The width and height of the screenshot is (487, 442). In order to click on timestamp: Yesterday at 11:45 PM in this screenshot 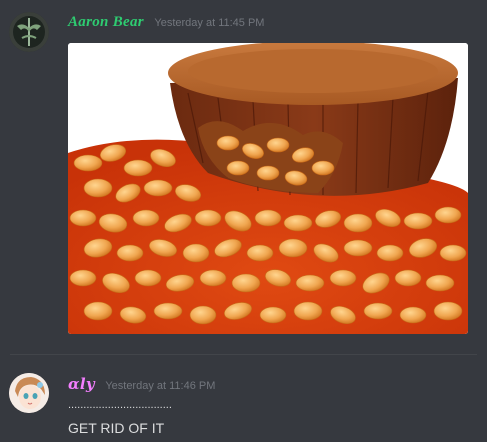, I will do `click(209, 23)`.